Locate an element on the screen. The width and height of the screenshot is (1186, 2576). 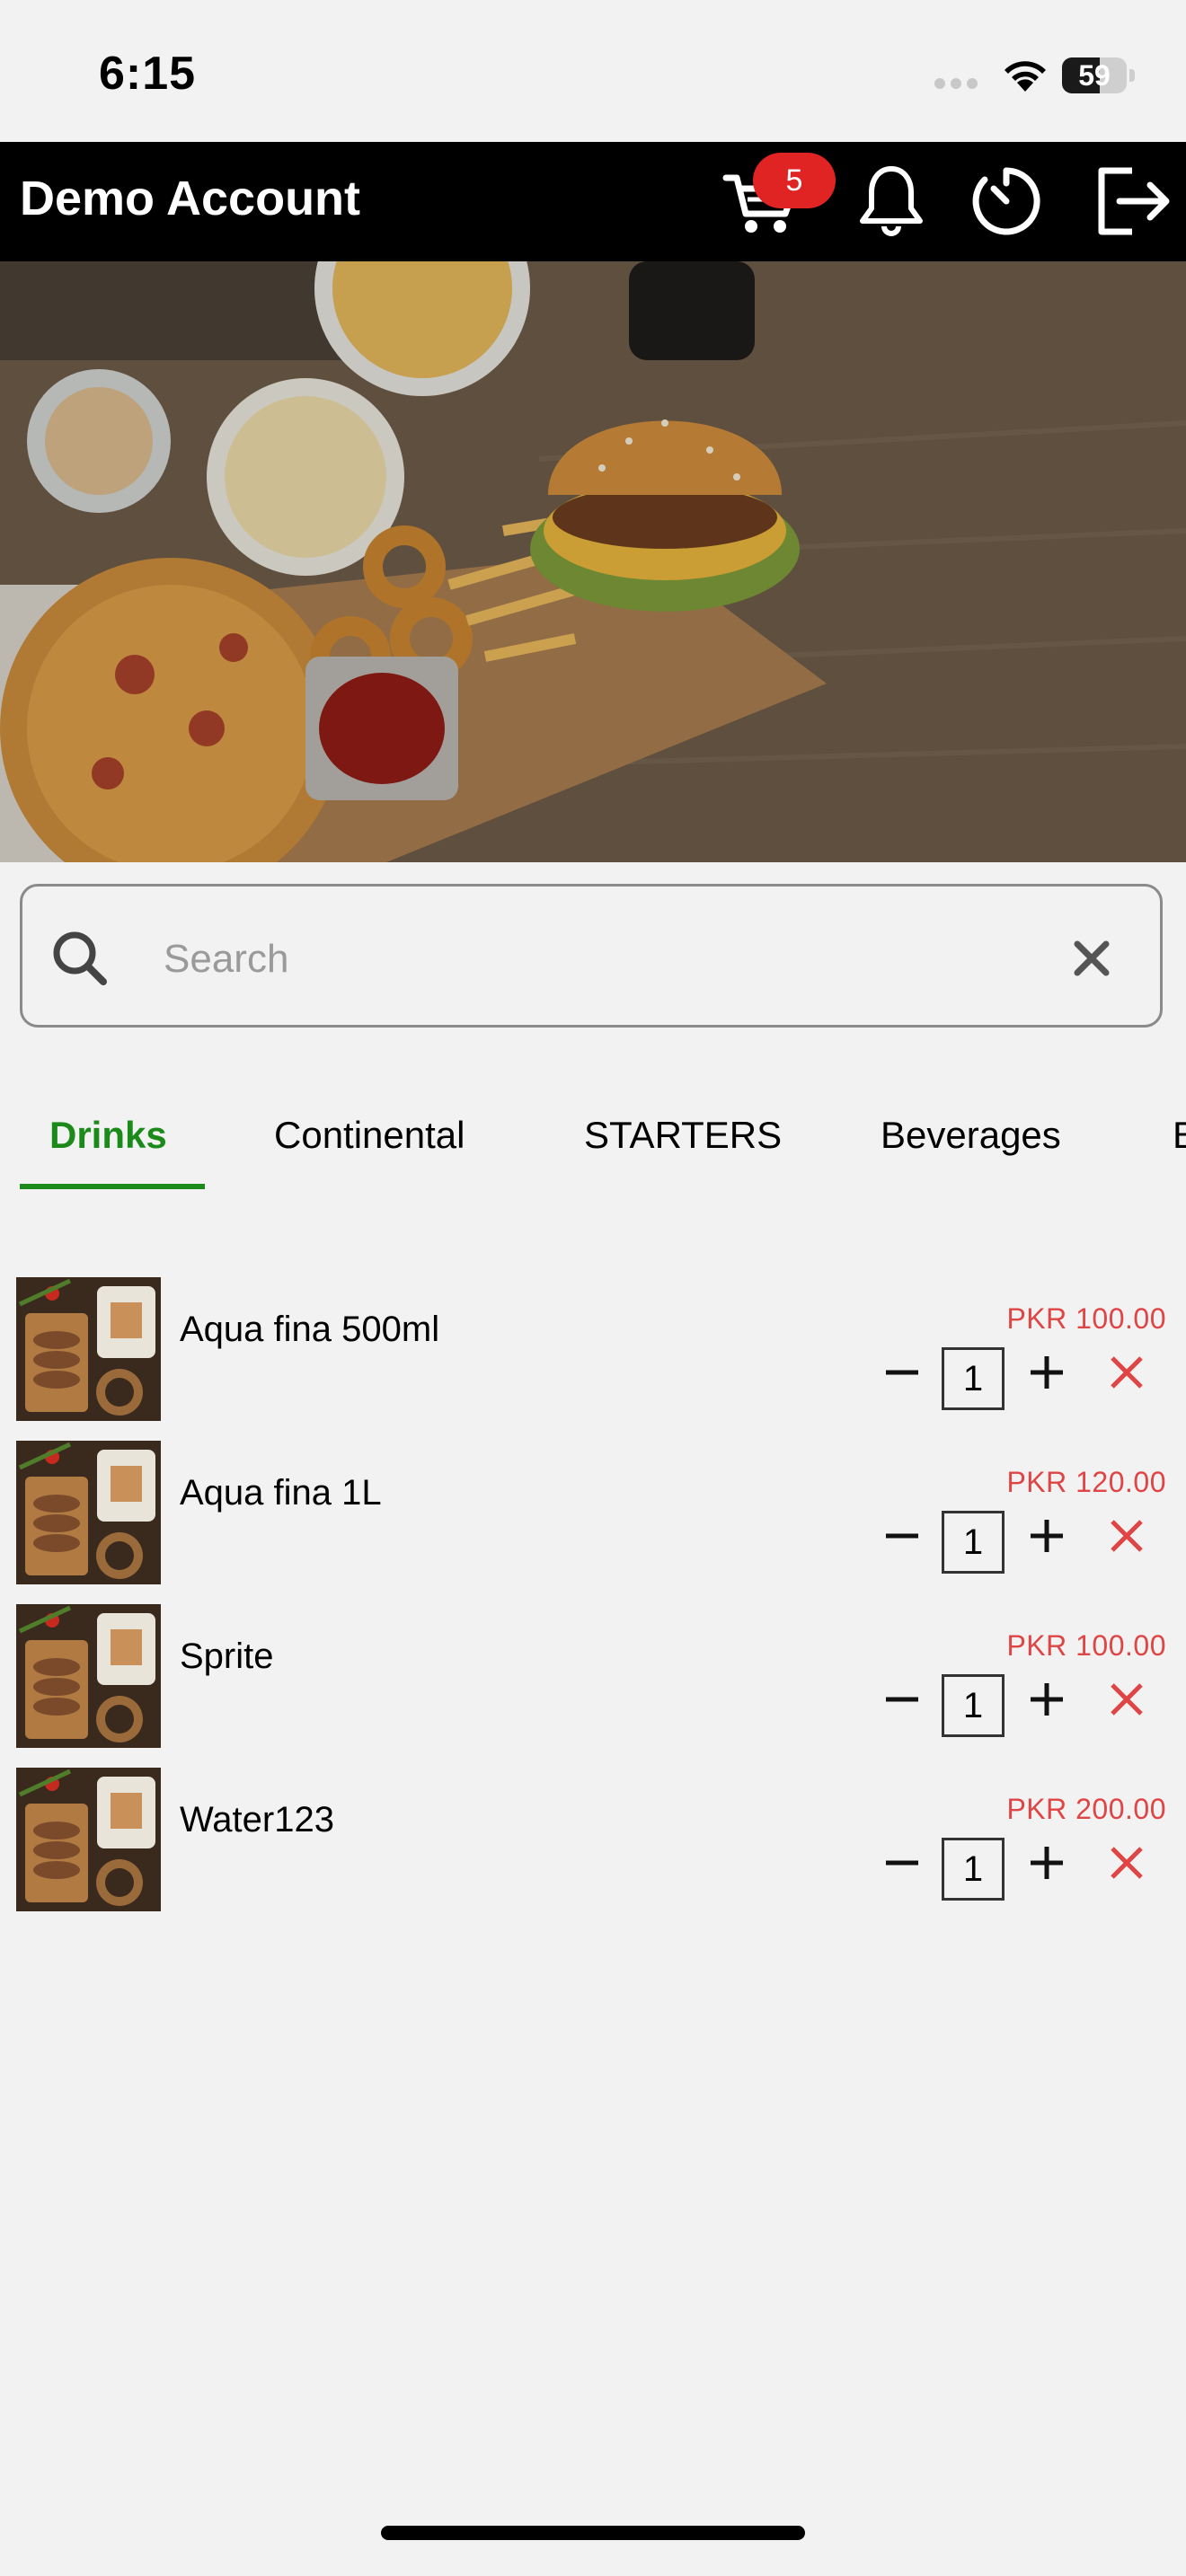
battery-icon: 59 is located at coordinates (1098, 75).